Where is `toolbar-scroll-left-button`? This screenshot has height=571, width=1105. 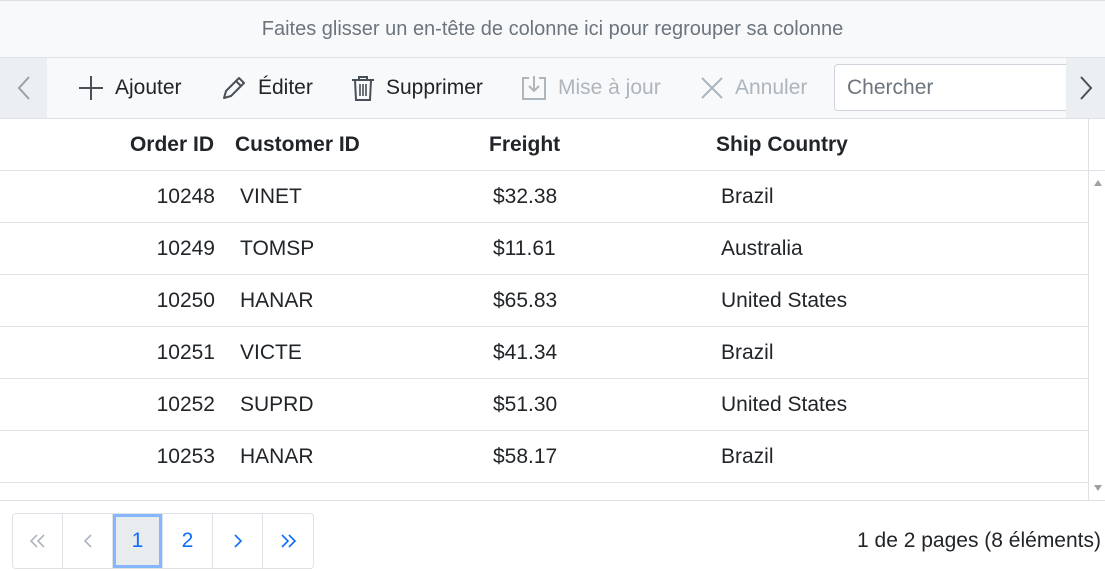 toolbar-scroll-left-button is located at coordinates (23, 88).